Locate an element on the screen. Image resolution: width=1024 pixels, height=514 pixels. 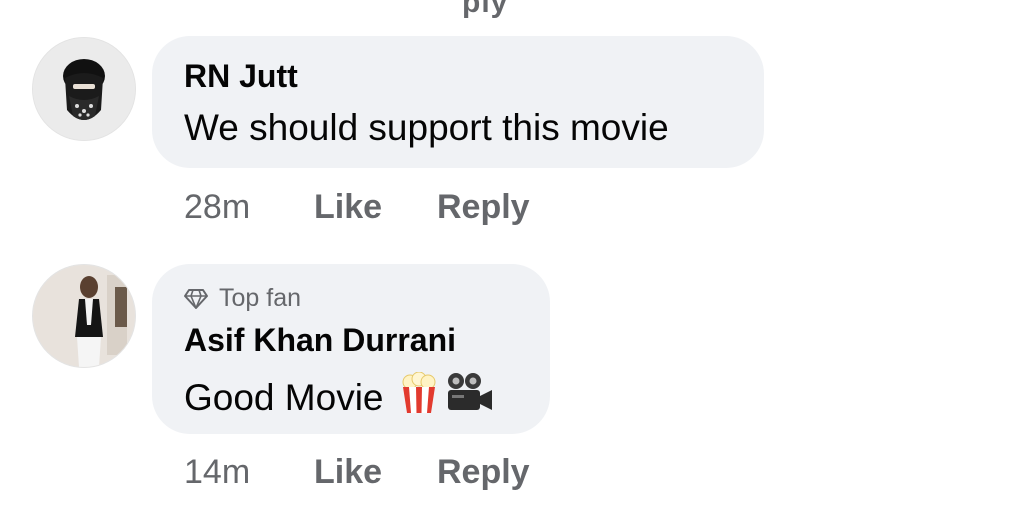
comment-text-row: Good Movie is located at coordinates (339, 395).